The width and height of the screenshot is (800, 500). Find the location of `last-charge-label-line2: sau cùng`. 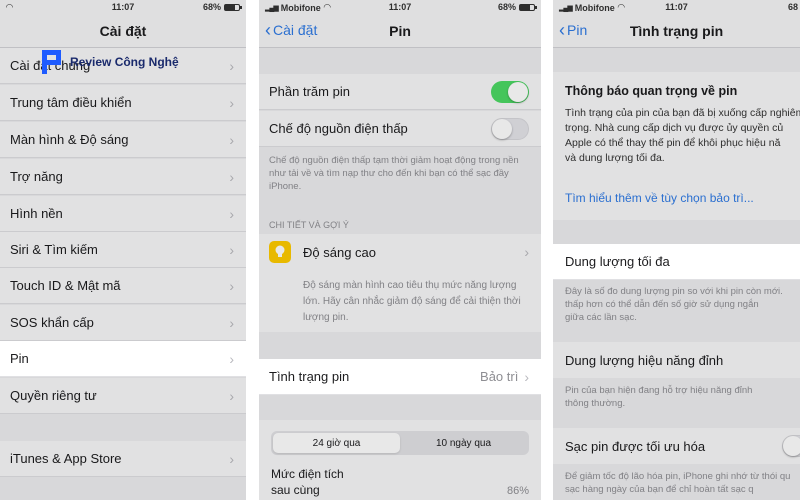

last-charge-label-line2: sau cùng is located at coordinates (295, 490).